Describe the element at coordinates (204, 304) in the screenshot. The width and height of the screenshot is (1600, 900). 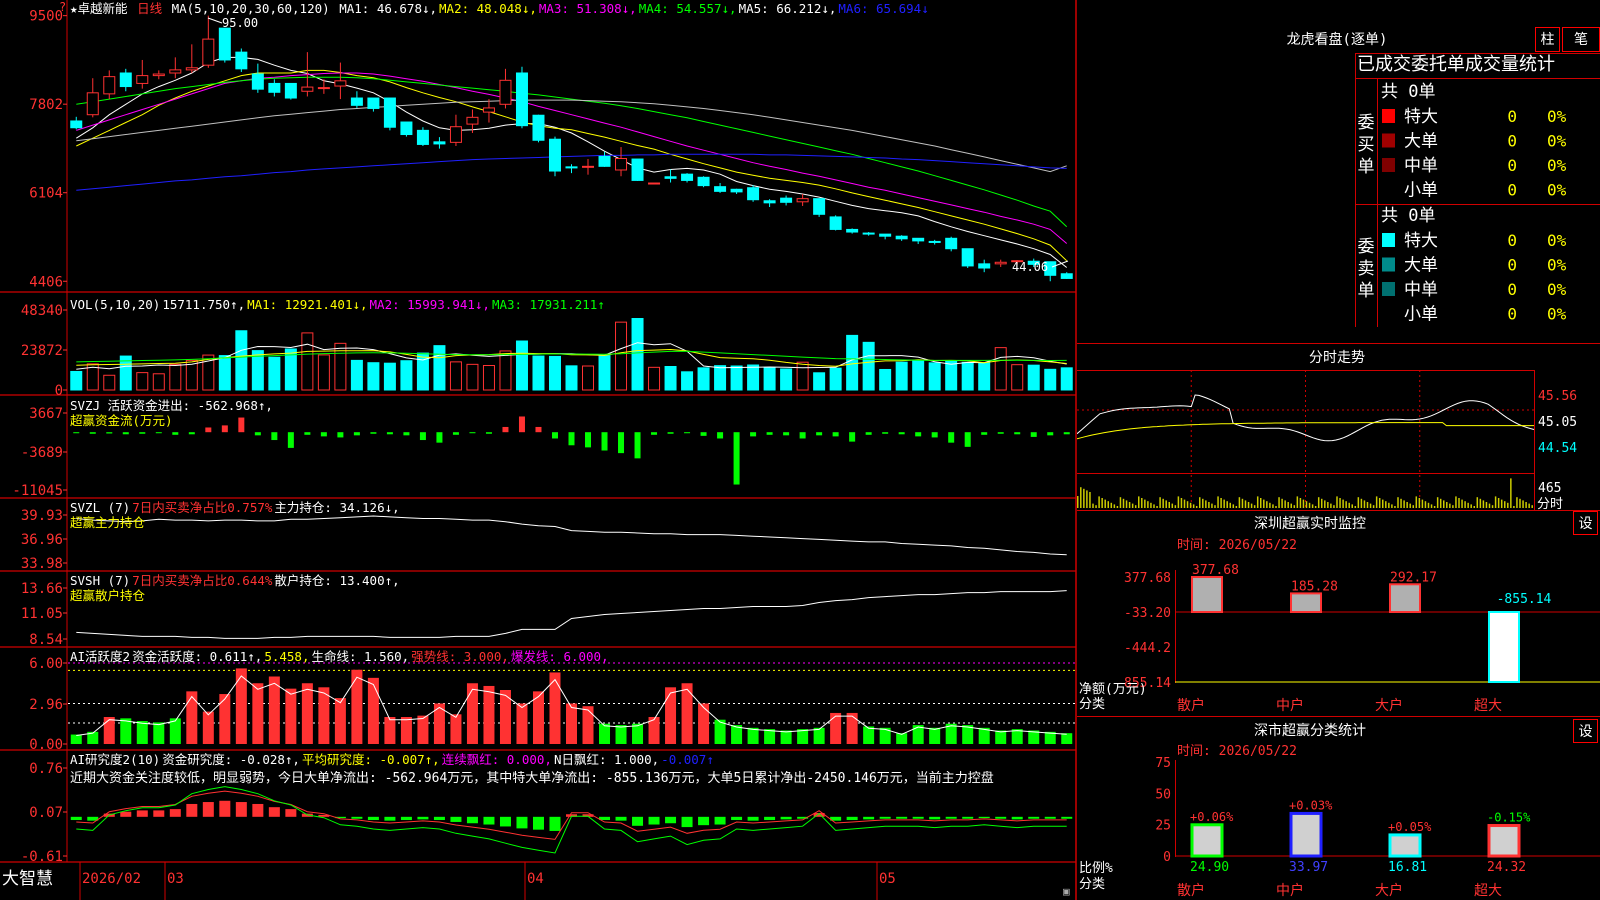
I see `hud-vol-item-1: 15711.750↑,` at that location.